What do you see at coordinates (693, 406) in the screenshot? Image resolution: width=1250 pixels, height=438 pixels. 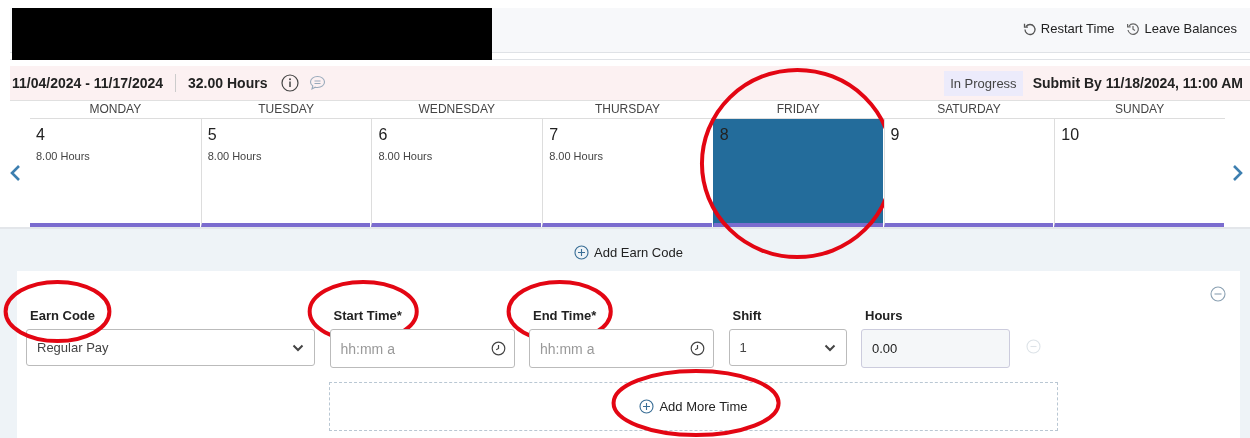 I see `add-more-time-link: Add More Time` at bounding box center [693, 406].